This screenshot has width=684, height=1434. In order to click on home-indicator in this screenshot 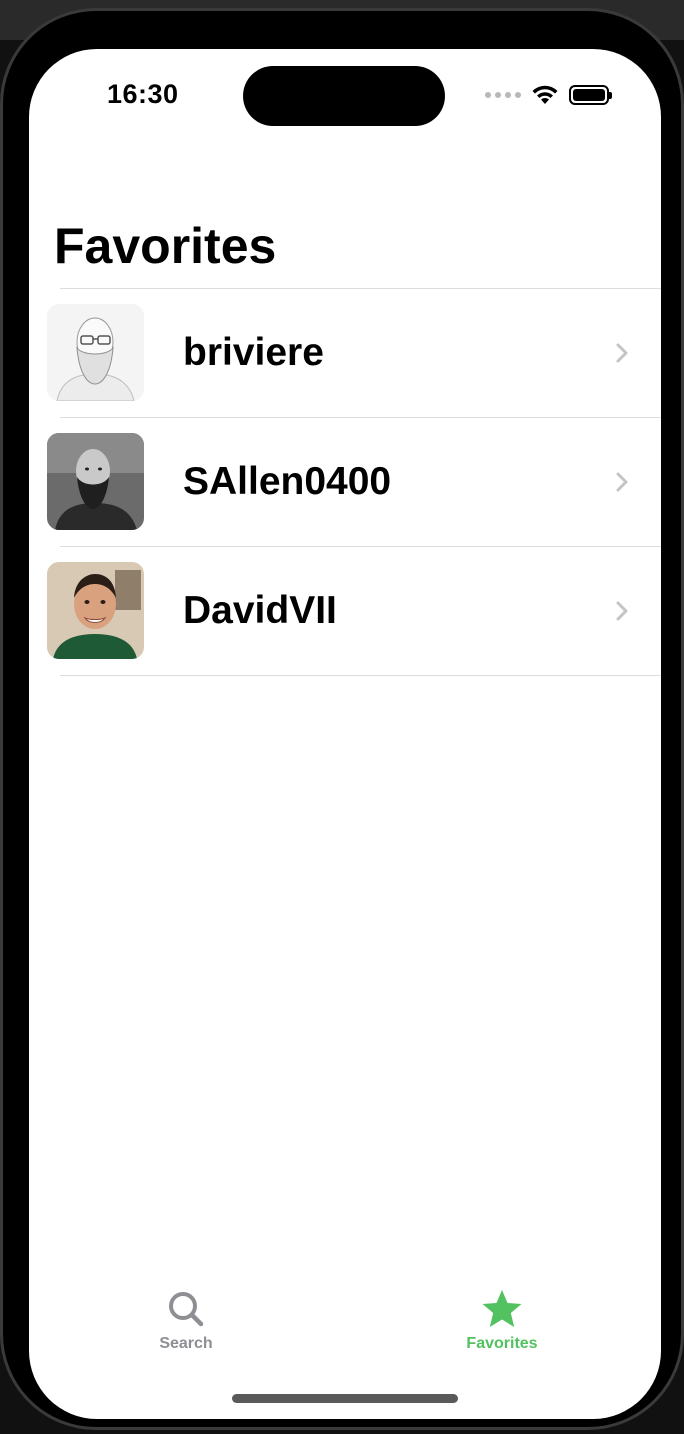, I will do `click(345, 1398)`.